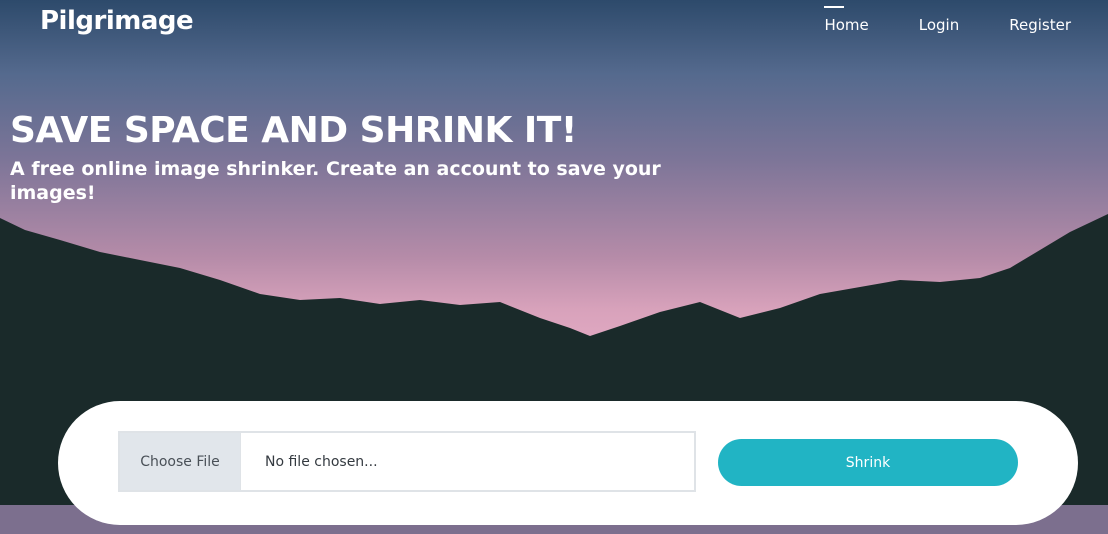 This screenshot has height=534, width=1108. I want to click on nav-login-label: Login, so click(939, 25).